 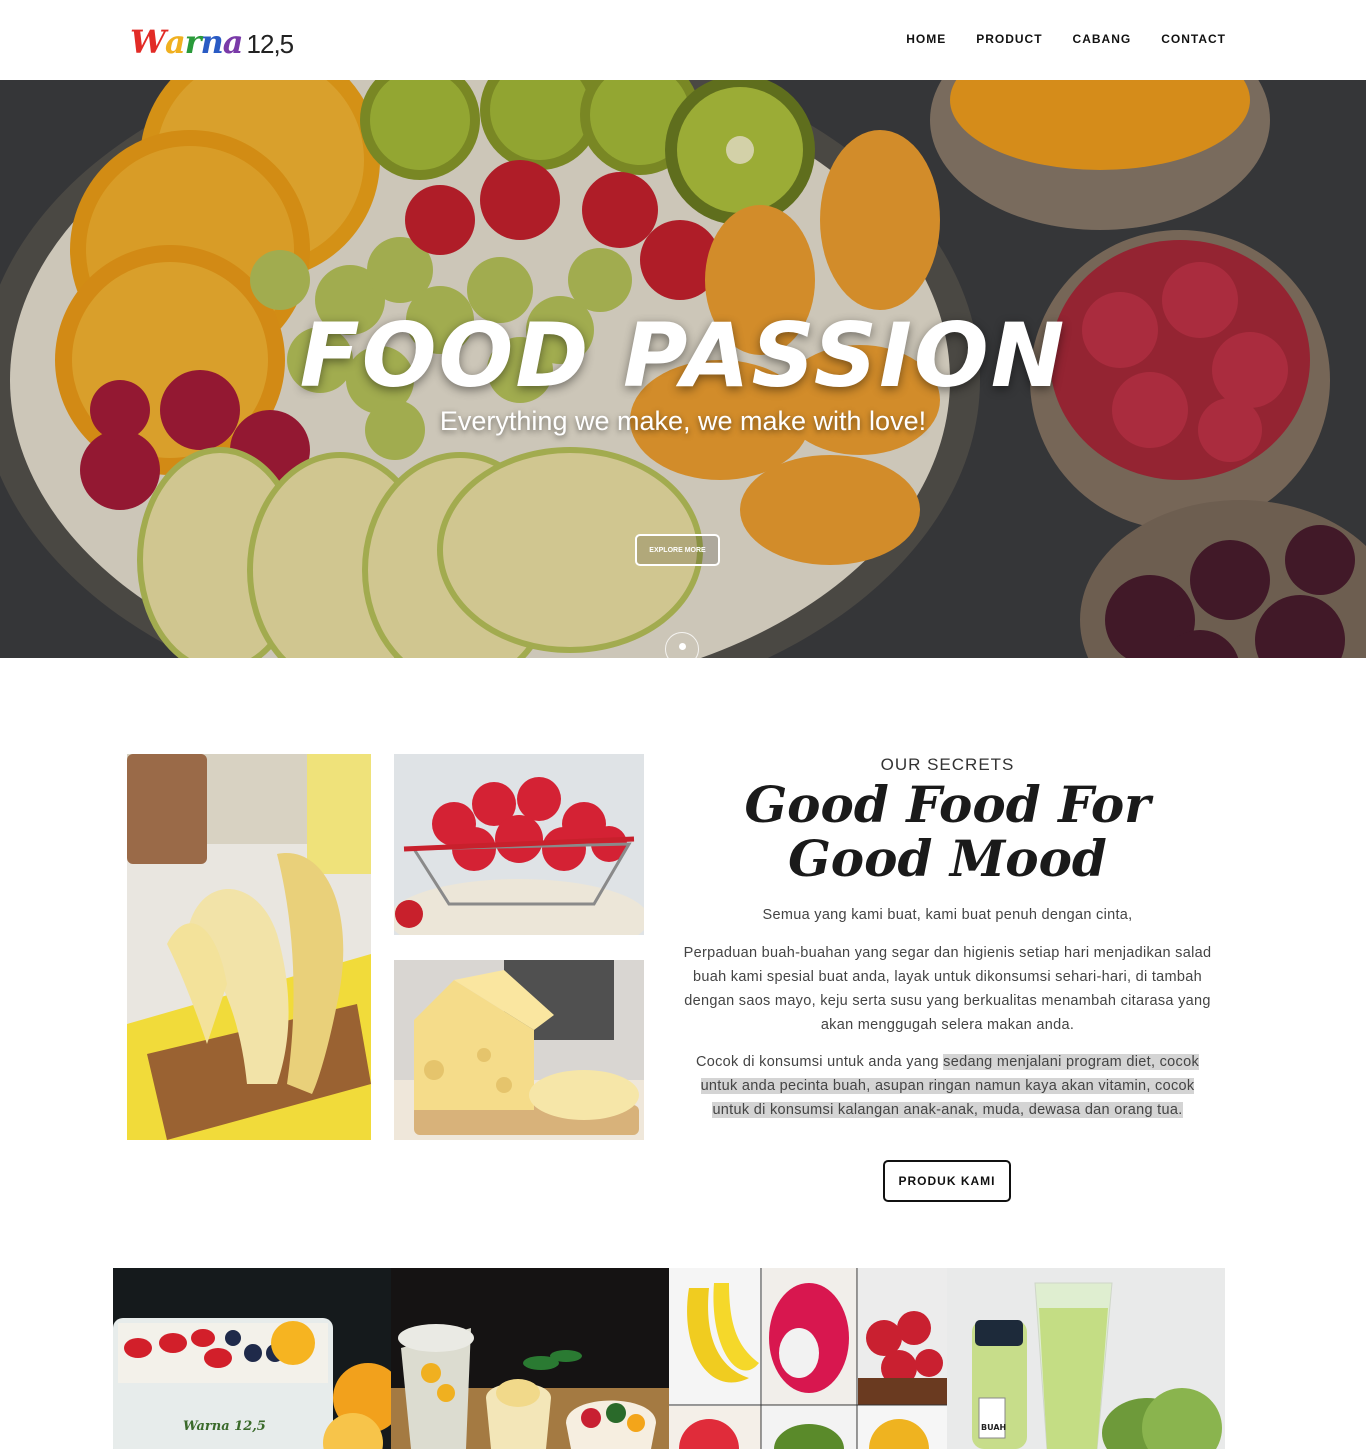 What do you see at coordinates (947, 764) in the screenshot?
I see `section-eyebrow: OUR SECRETS` at bounding box center [947, 764].